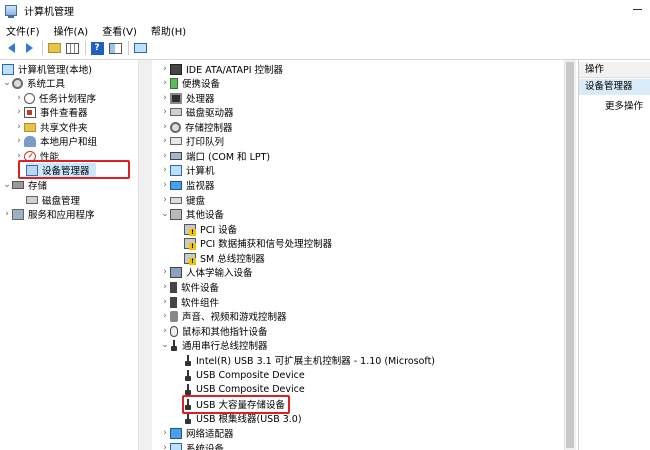 This screenshot has height=450, width=650. Describe the element at coordinates (51, 112) in the screenshot. I see `tree-item-event-viewer: › 事件查看器` at that location.